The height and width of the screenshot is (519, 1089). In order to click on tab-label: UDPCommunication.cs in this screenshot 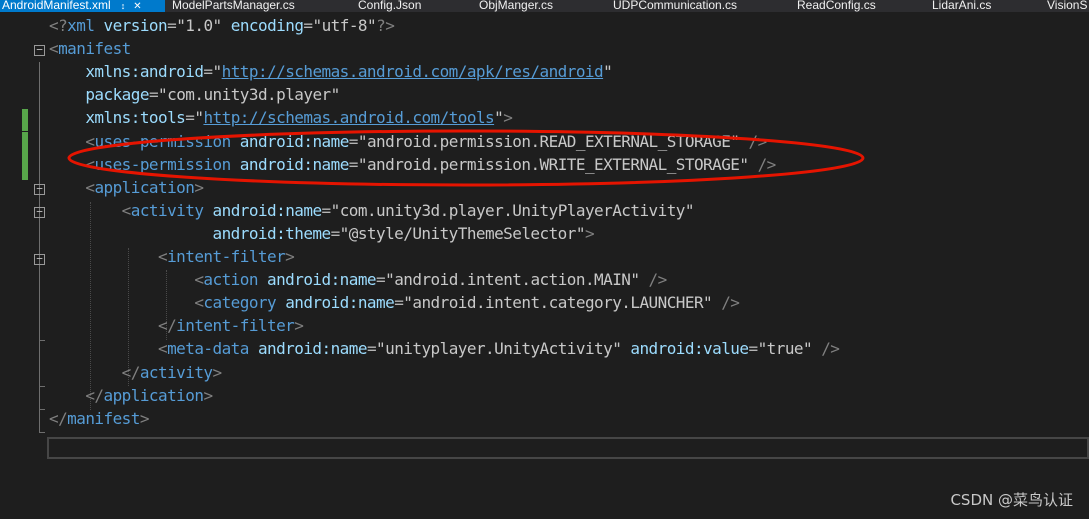, I will do `click(675, 6)`.